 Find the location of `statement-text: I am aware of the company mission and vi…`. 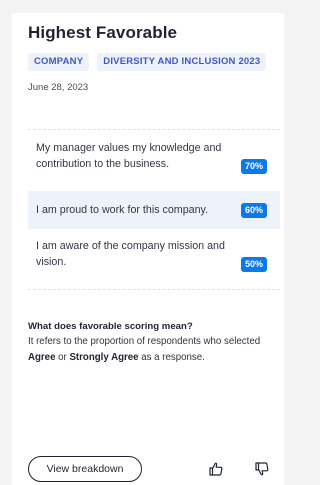

statement-text: I am aware of the company mission and vi… is located at coordinates (130, 254).